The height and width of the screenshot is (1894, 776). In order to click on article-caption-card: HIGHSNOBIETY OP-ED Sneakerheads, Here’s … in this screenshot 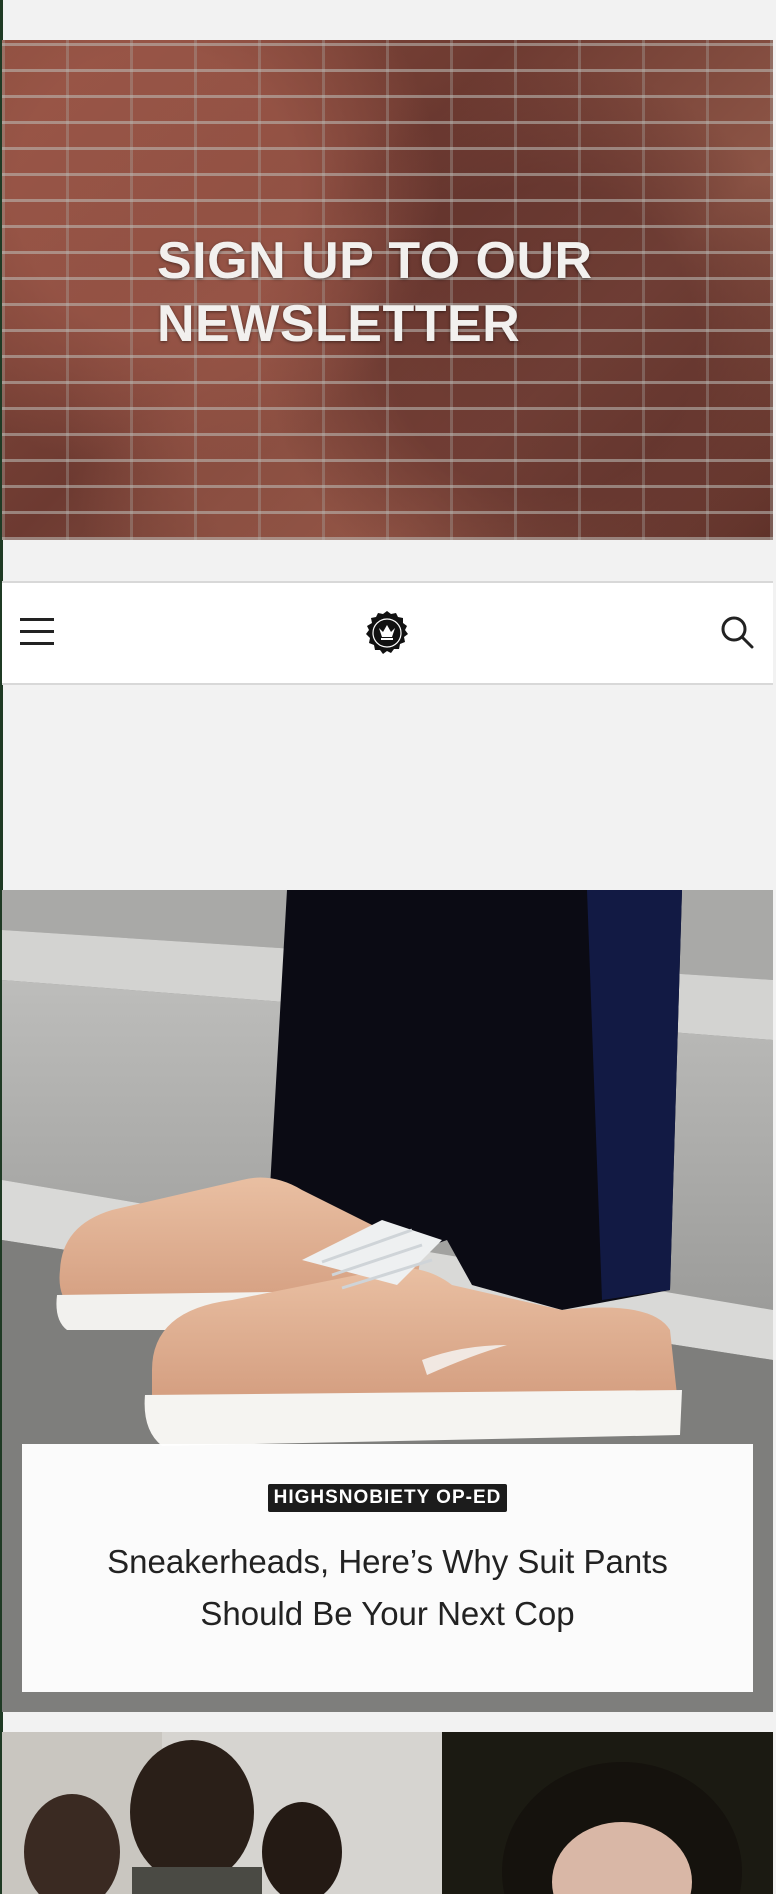, I will do `click(387, 1568)`.